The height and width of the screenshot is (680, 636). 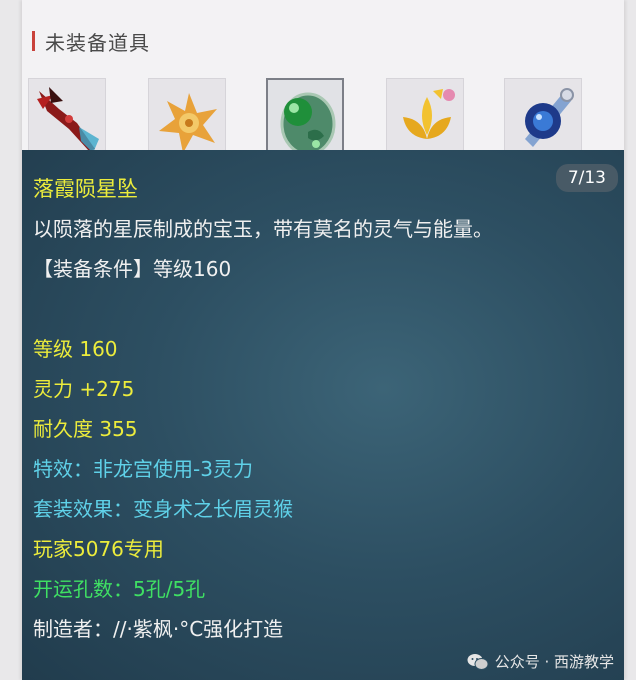 I want to click on special-effect: 特效：非龙宫使用-3灵力, so click(x=143, y=469).